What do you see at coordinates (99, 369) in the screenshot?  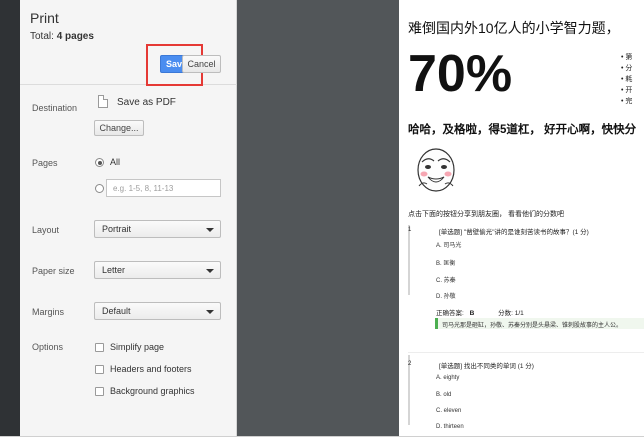 I see `headers-footers-checkbox` at bounding box center [99, 369].